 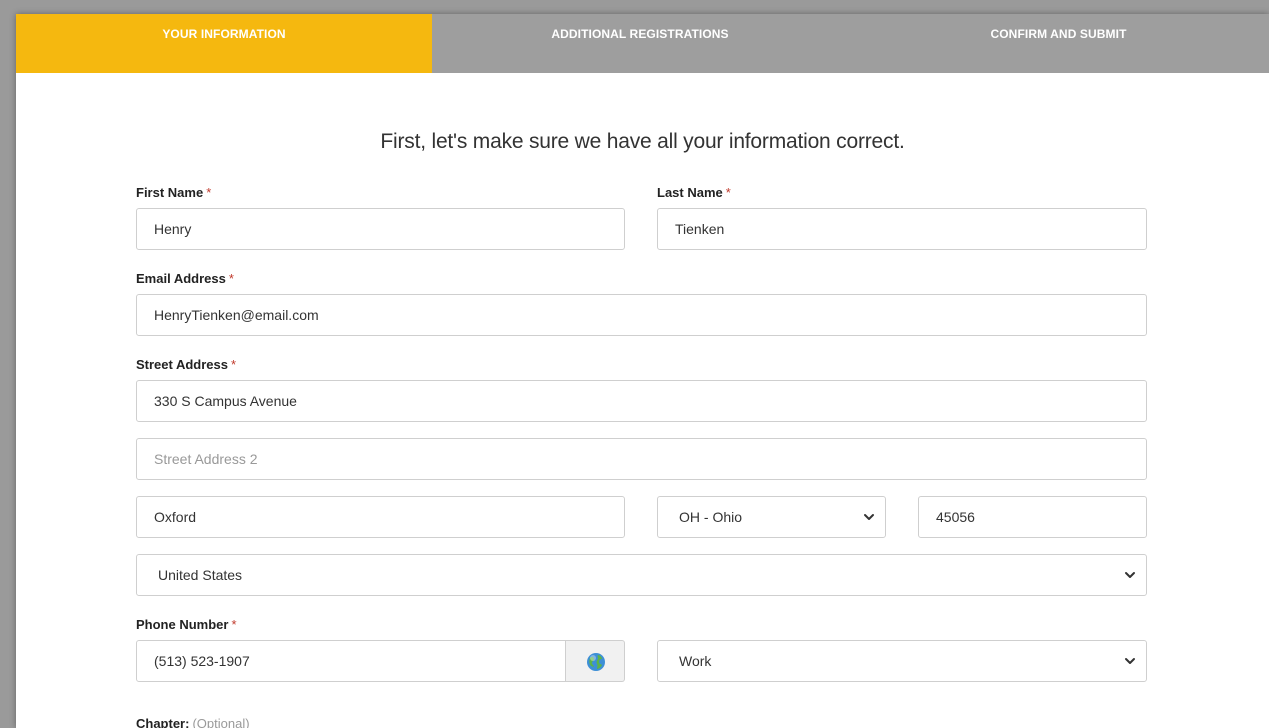 What do you see at coordinates (185, 278) in the screenshot?
I see `email-label: Email Address *` at bounding box center [185, 278].